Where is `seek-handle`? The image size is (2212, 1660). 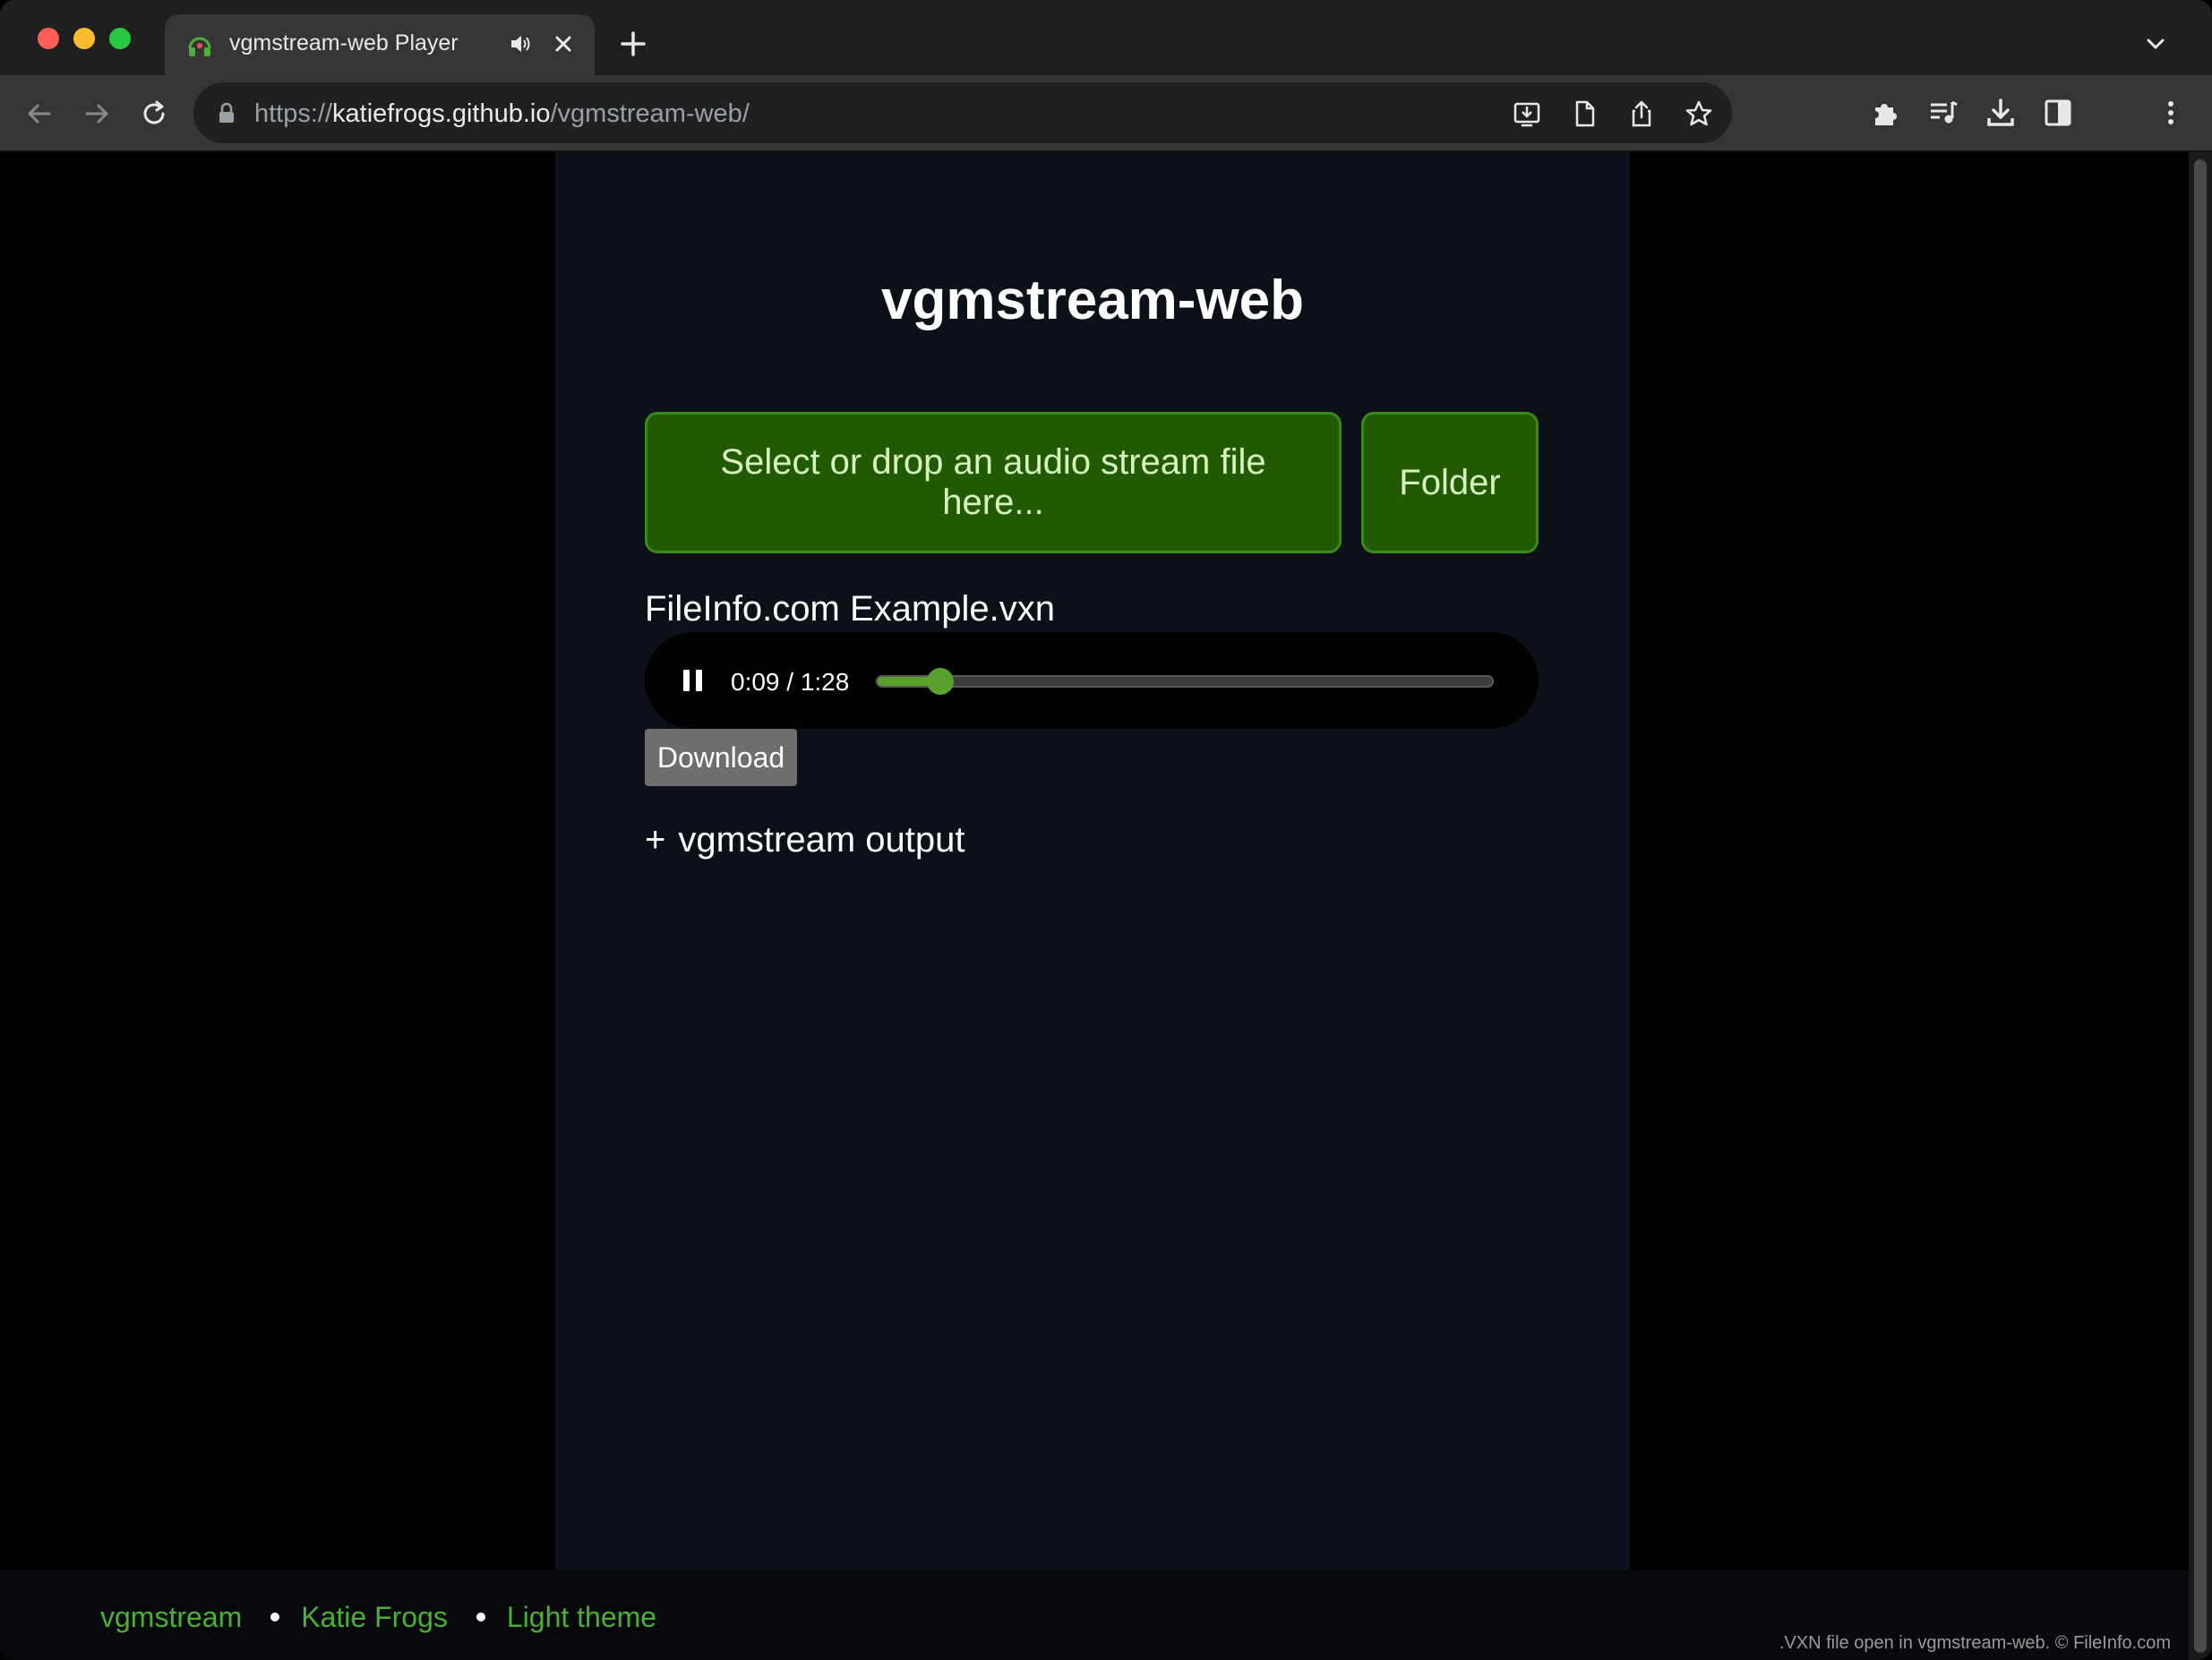
seek-handle is located at coordinates (940, 681).